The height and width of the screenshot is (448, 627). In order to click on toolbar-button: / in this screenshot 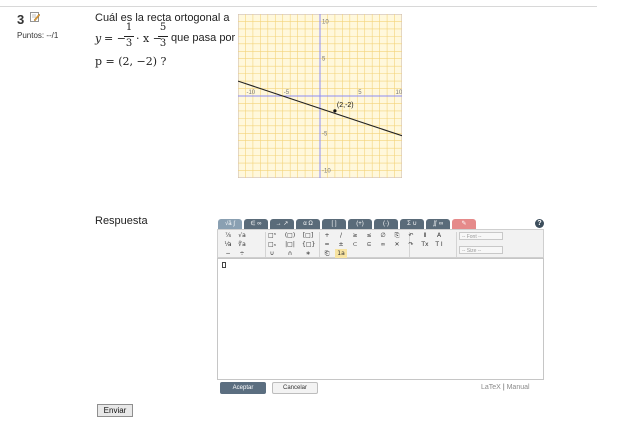, I will do `click(341, 235)`.